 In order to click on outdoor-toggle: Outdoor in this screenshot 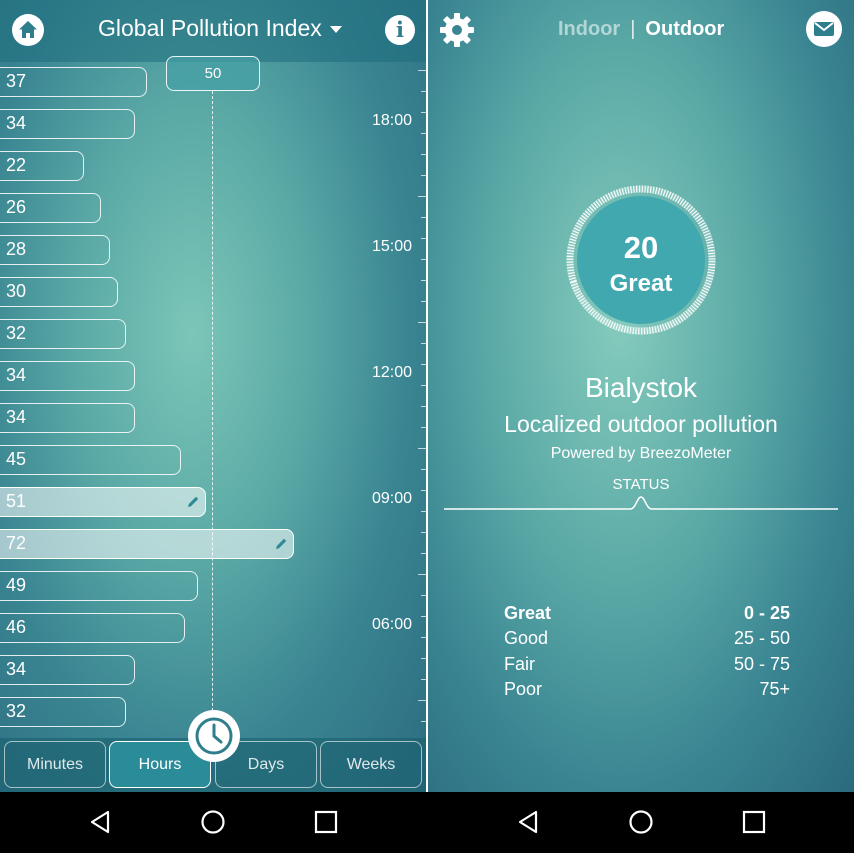, I will do `click(684, 29)`.